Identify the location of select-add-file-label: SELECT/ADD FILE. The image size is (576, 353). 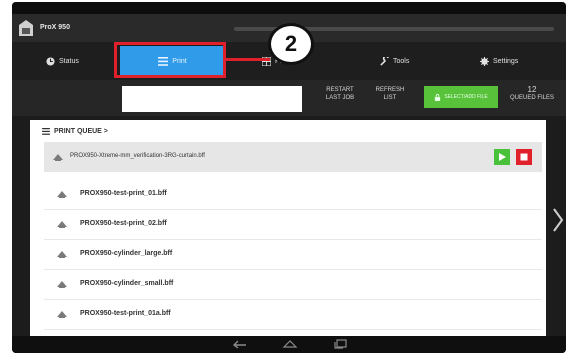
(466, 97).